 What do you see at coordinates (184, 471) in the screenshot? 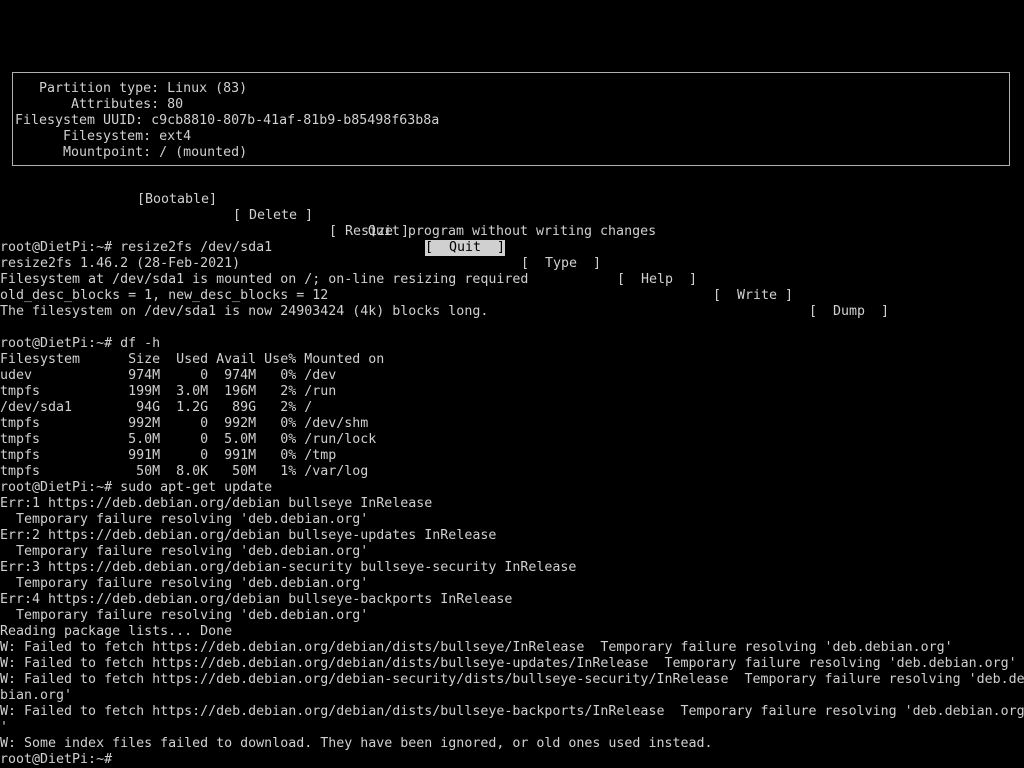
I see `terminal-line: tmpfs 50M 8.0K 50M 1% /var/log` at bounding box center [184, 471].